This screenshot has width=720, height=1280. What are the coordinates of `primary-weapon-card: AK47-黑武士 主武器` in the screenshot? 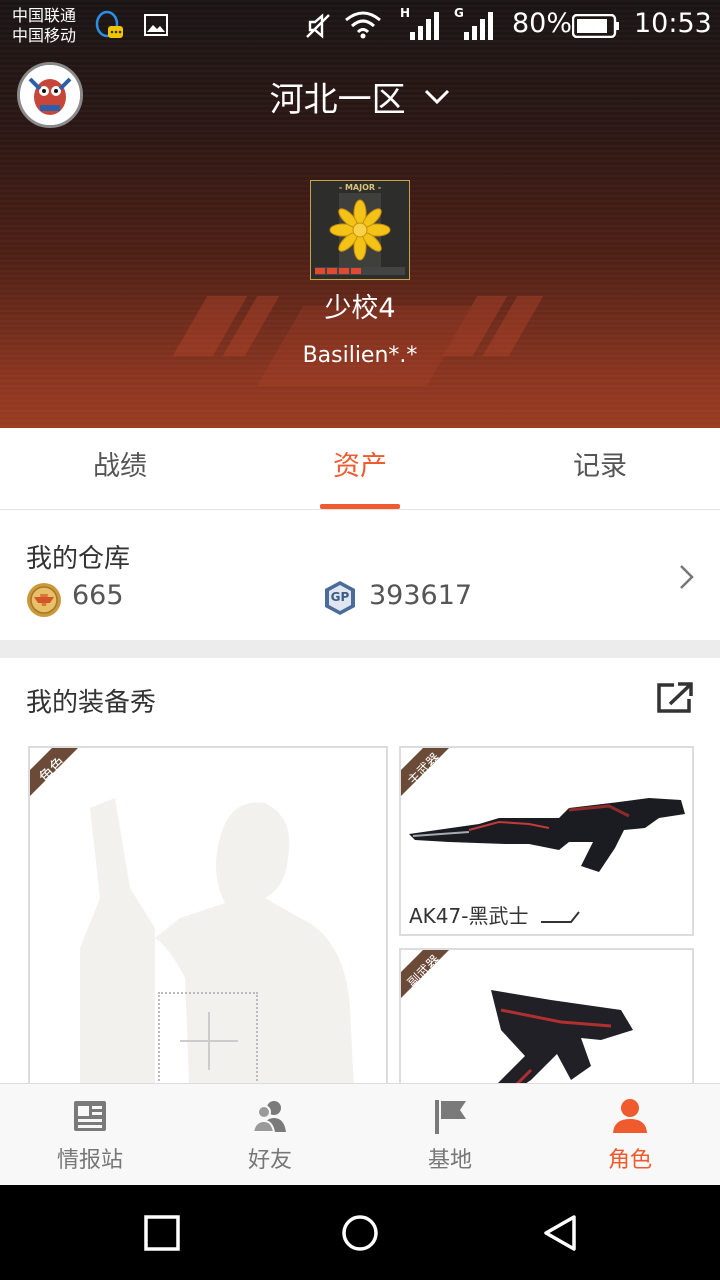 It's located at (546, 841).